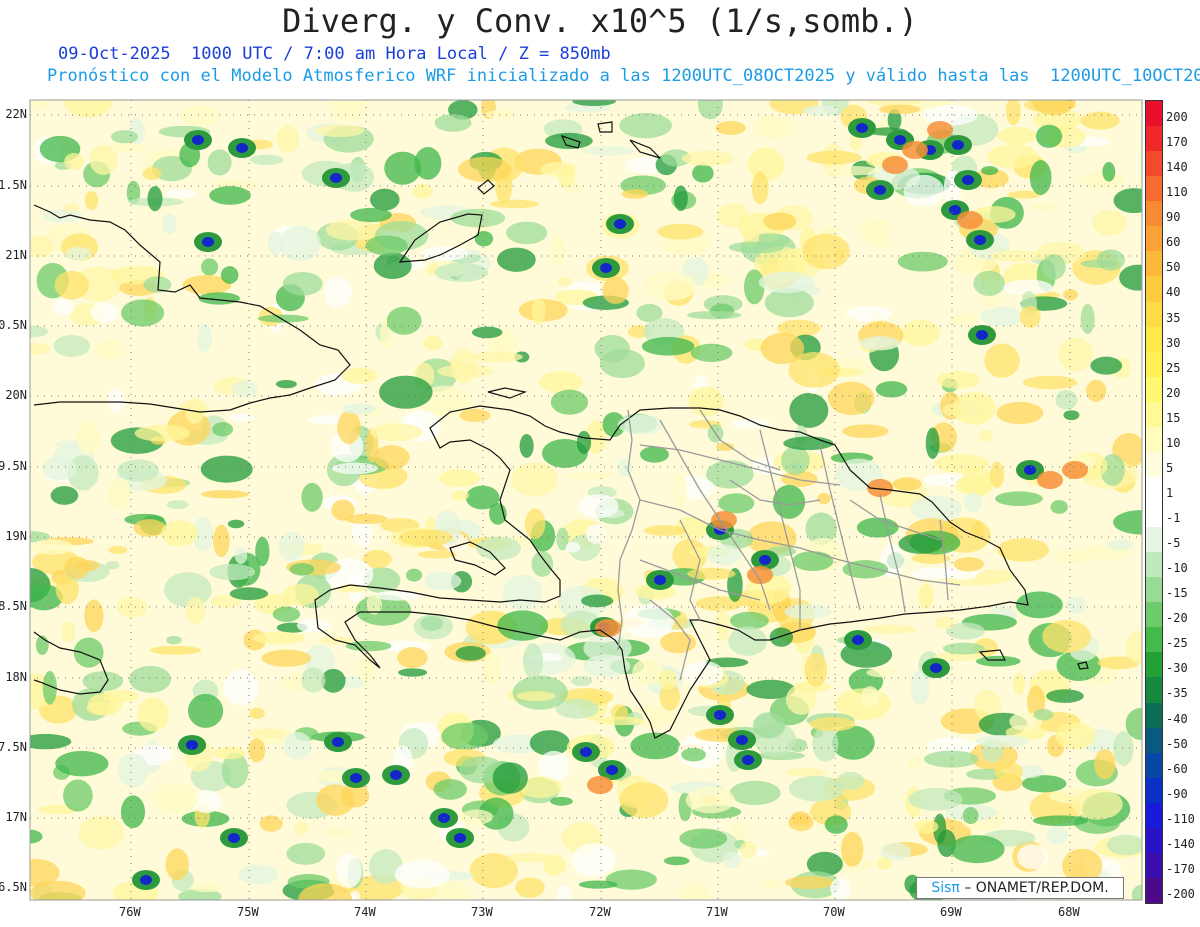 Image resolution: width=1200 pixels, height=927 pixels. I want to click on lat-label: 19N, so click(16, 536).